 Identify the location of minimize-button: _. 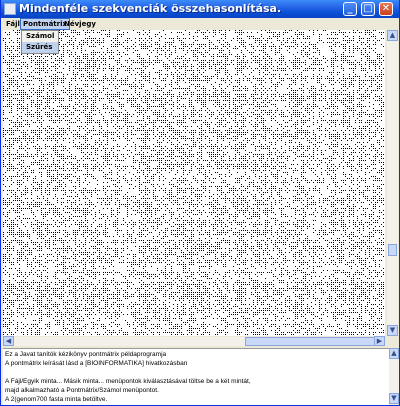
(350, 9).